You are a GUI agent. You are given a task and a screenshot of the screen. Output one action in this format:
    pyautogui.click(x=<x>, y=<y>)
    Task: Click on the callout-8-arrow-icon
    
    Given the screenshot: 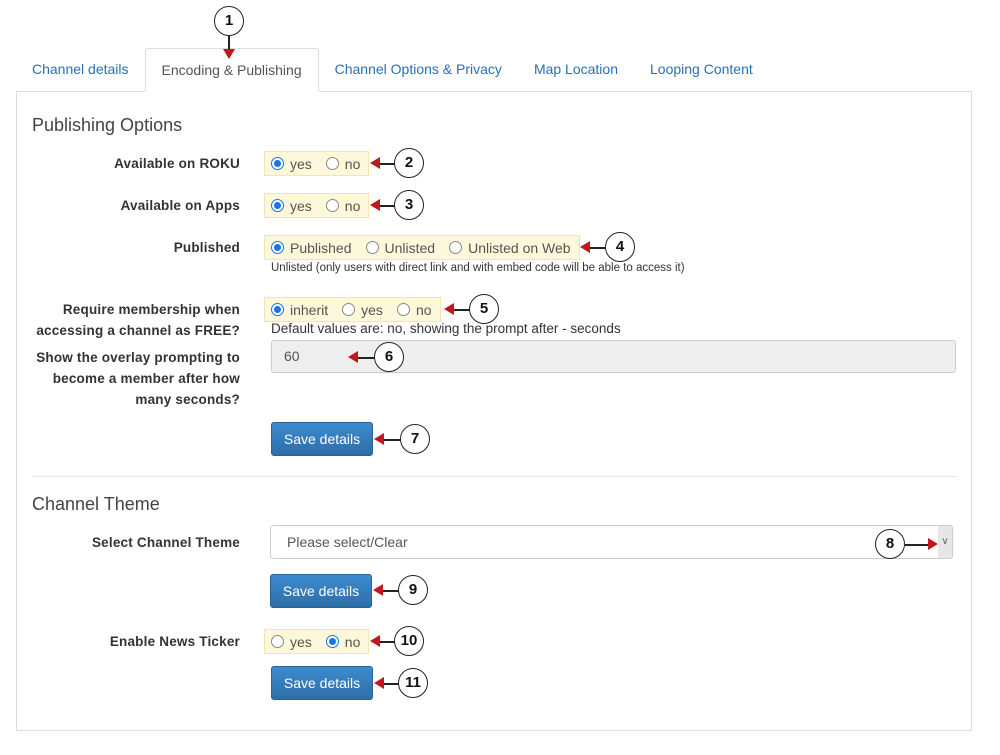 What is the action you would take?
    pyautogui.click(x=933, y=544)
    